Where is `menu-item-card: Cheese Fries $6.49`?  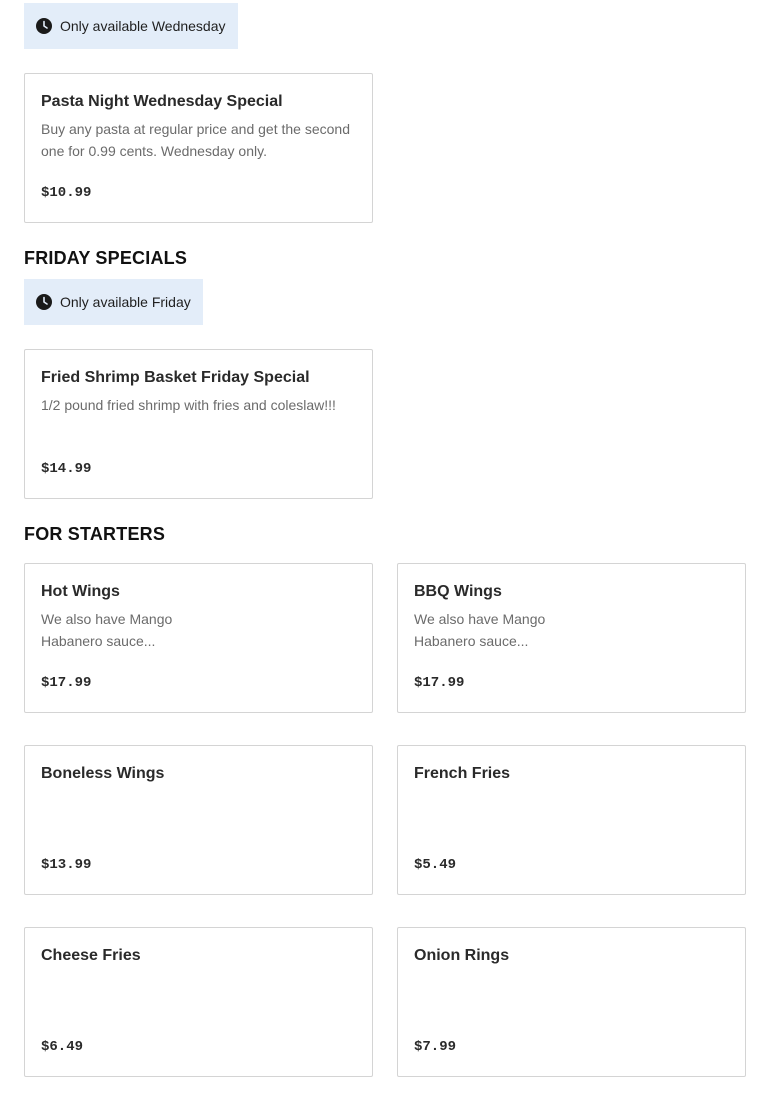
menu-item-card: Cheese Fries $6.49 is located at coordinates (198, 1002).